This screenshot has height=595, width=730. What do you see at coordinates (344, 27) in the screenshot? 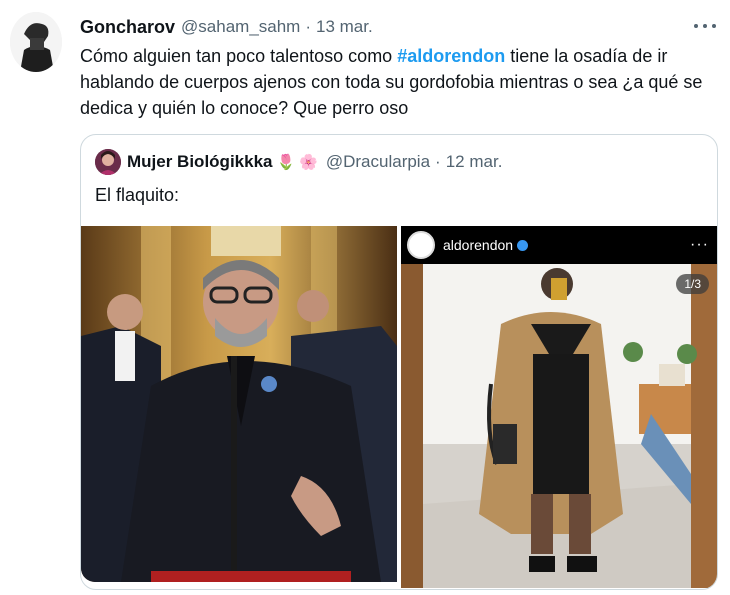
I see `tweet-date: 13 mar.` at bounding box center [344, 27].